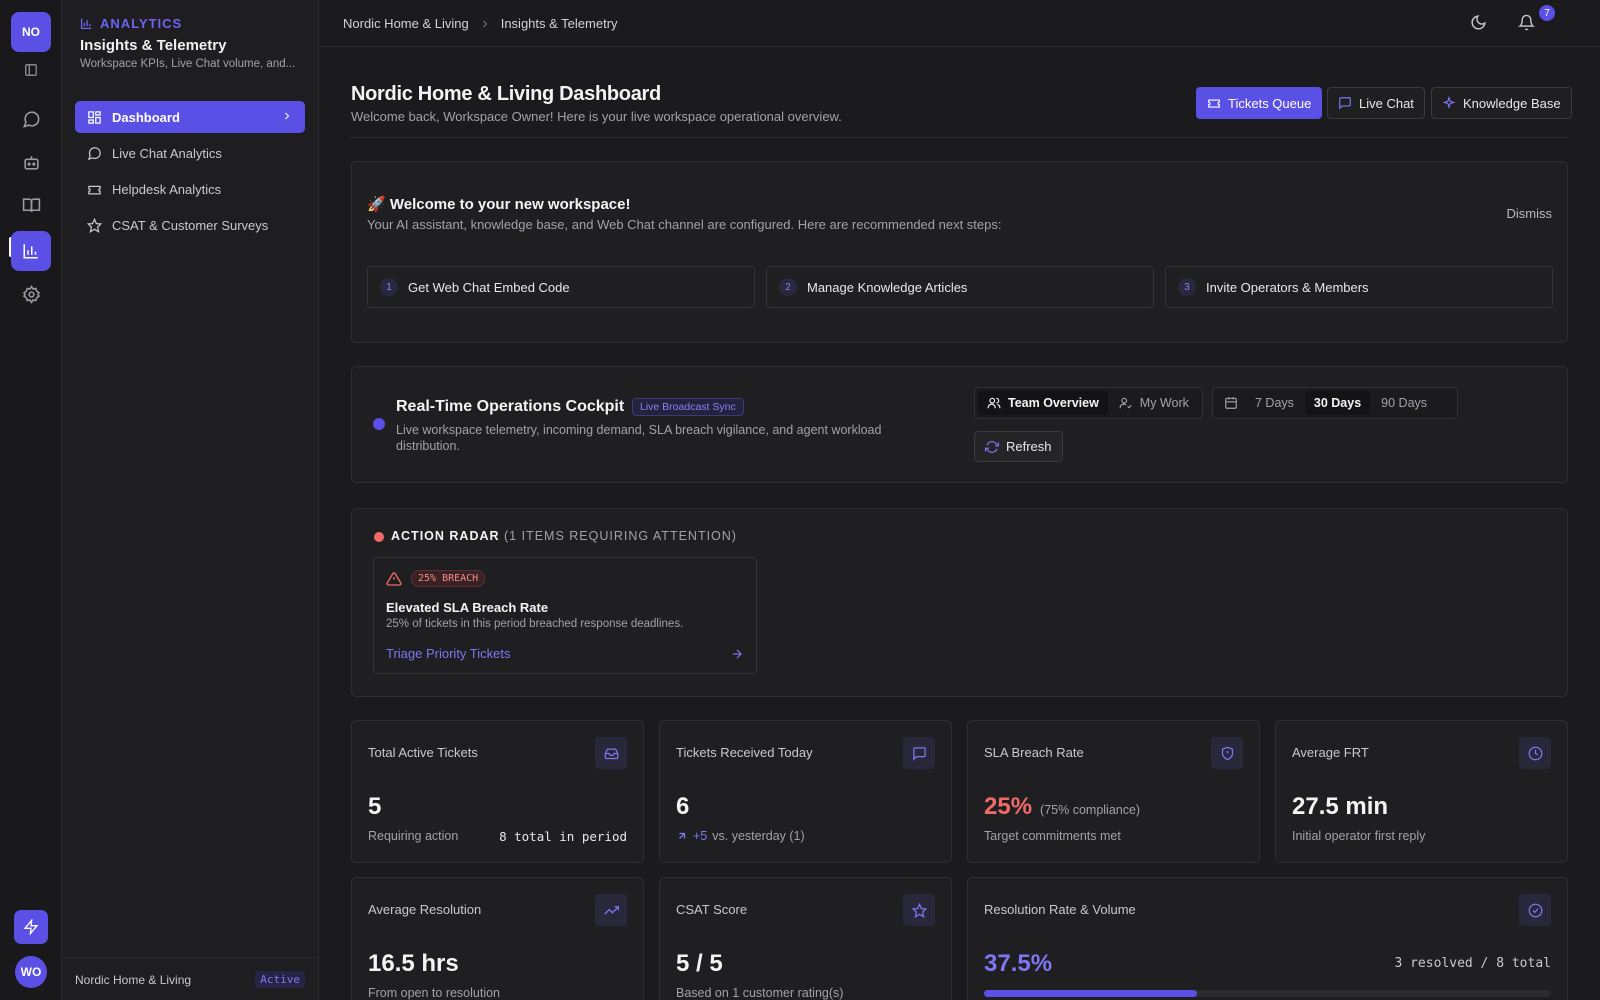 This screenshot has height=1000, width=1600. Describe the element at coordinates (1230, 403) in the screenshot. I see `calendar-icon` at that location.